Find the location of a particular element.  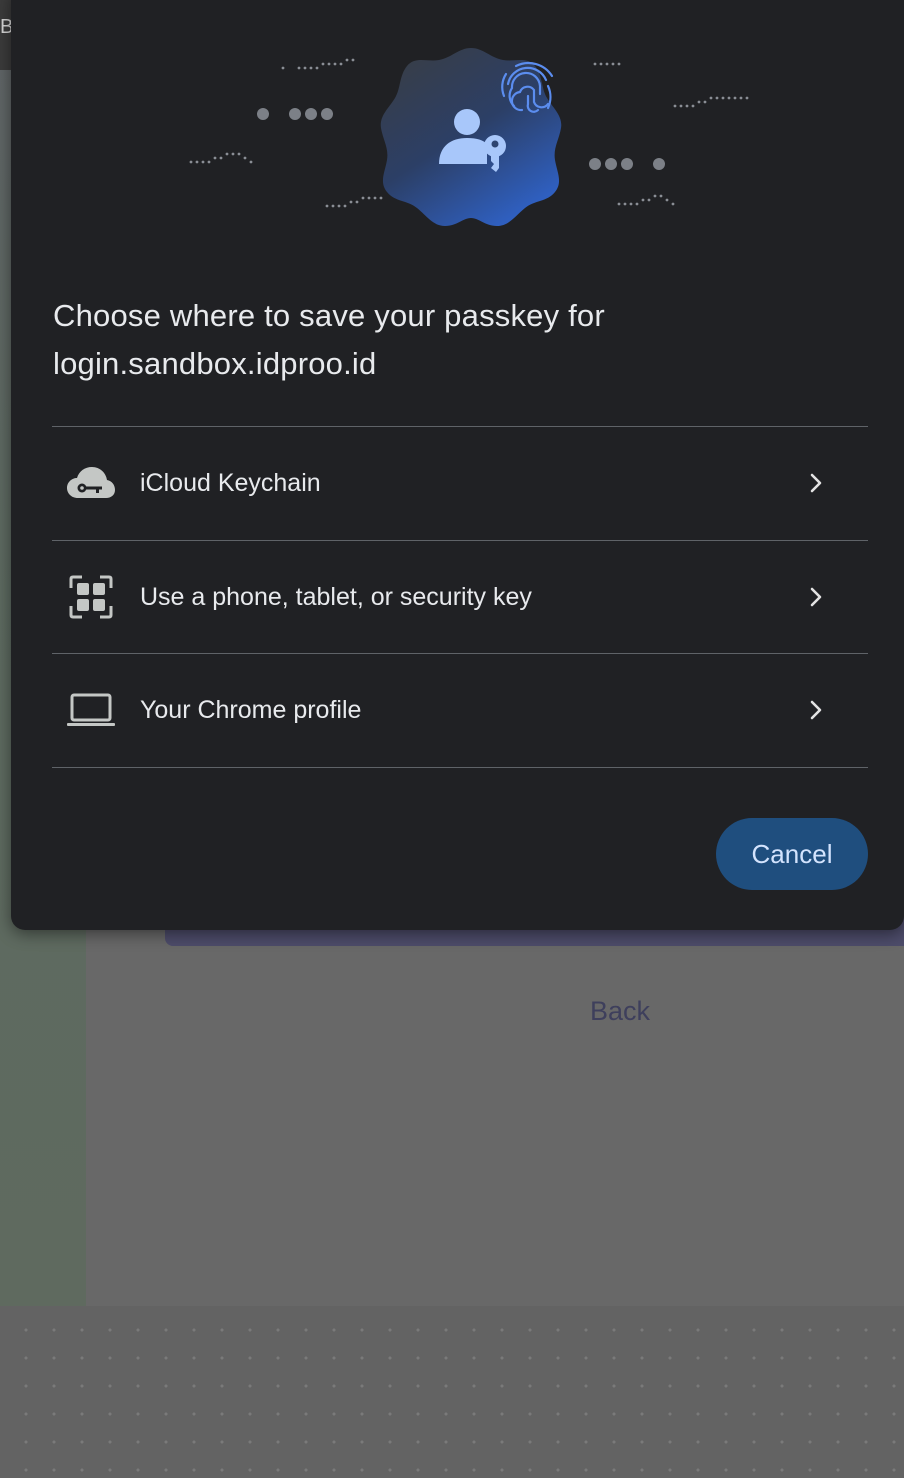

option-icloud-keychain: iCloud Keychain is located at coordinates (460, 484).